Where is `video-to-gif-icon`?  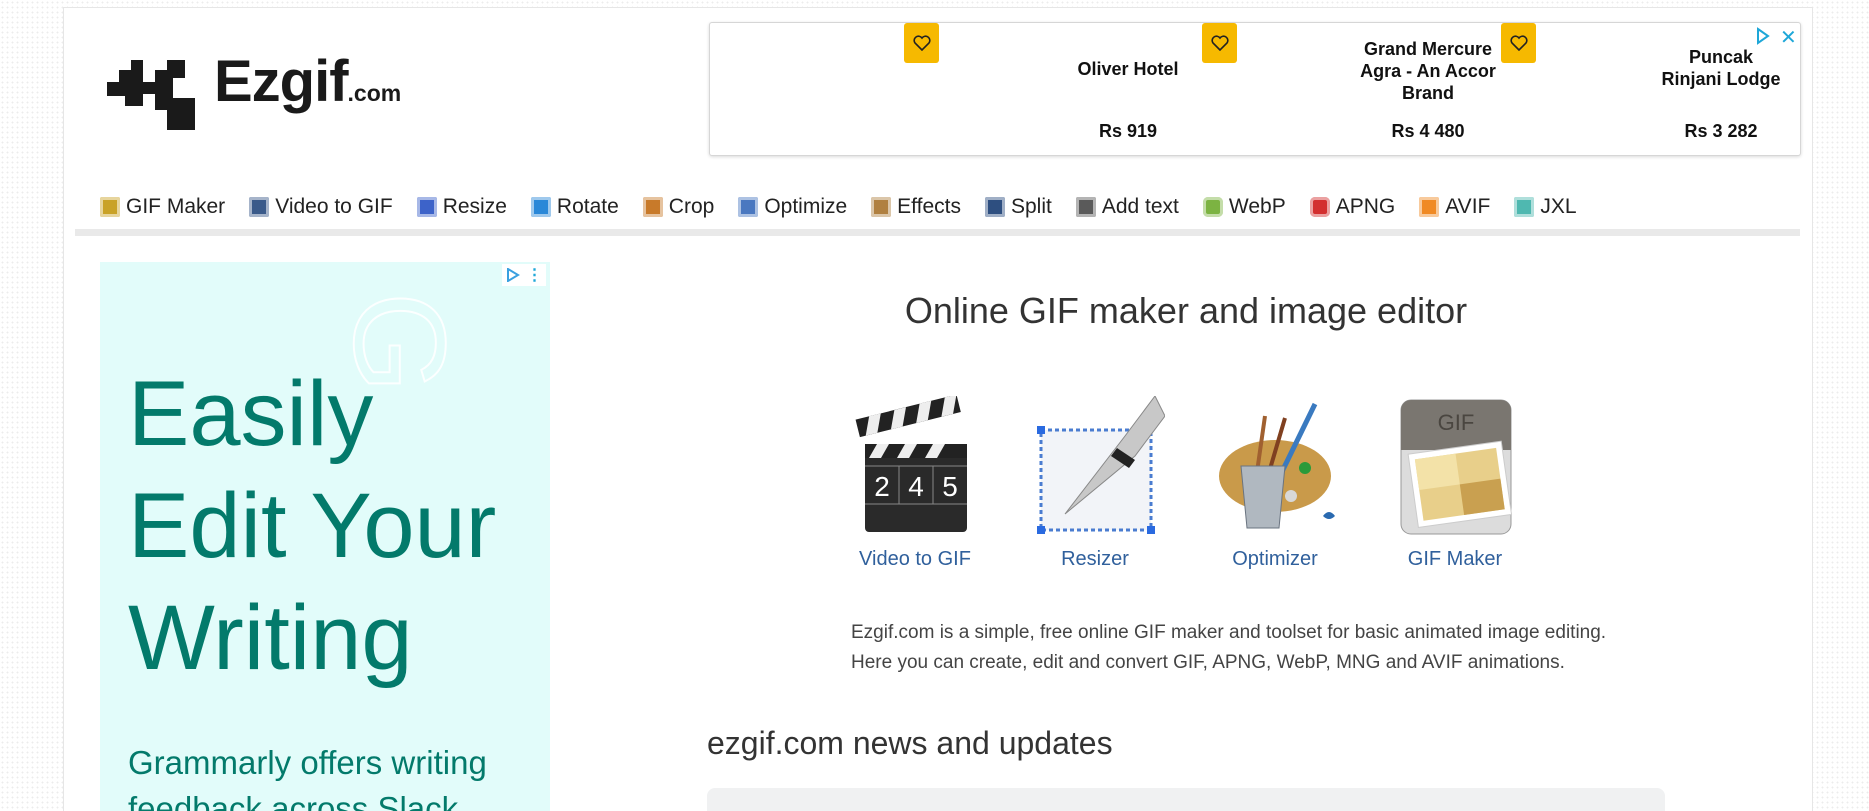
video-to-gif-icon is located at coordinates (259, 207).